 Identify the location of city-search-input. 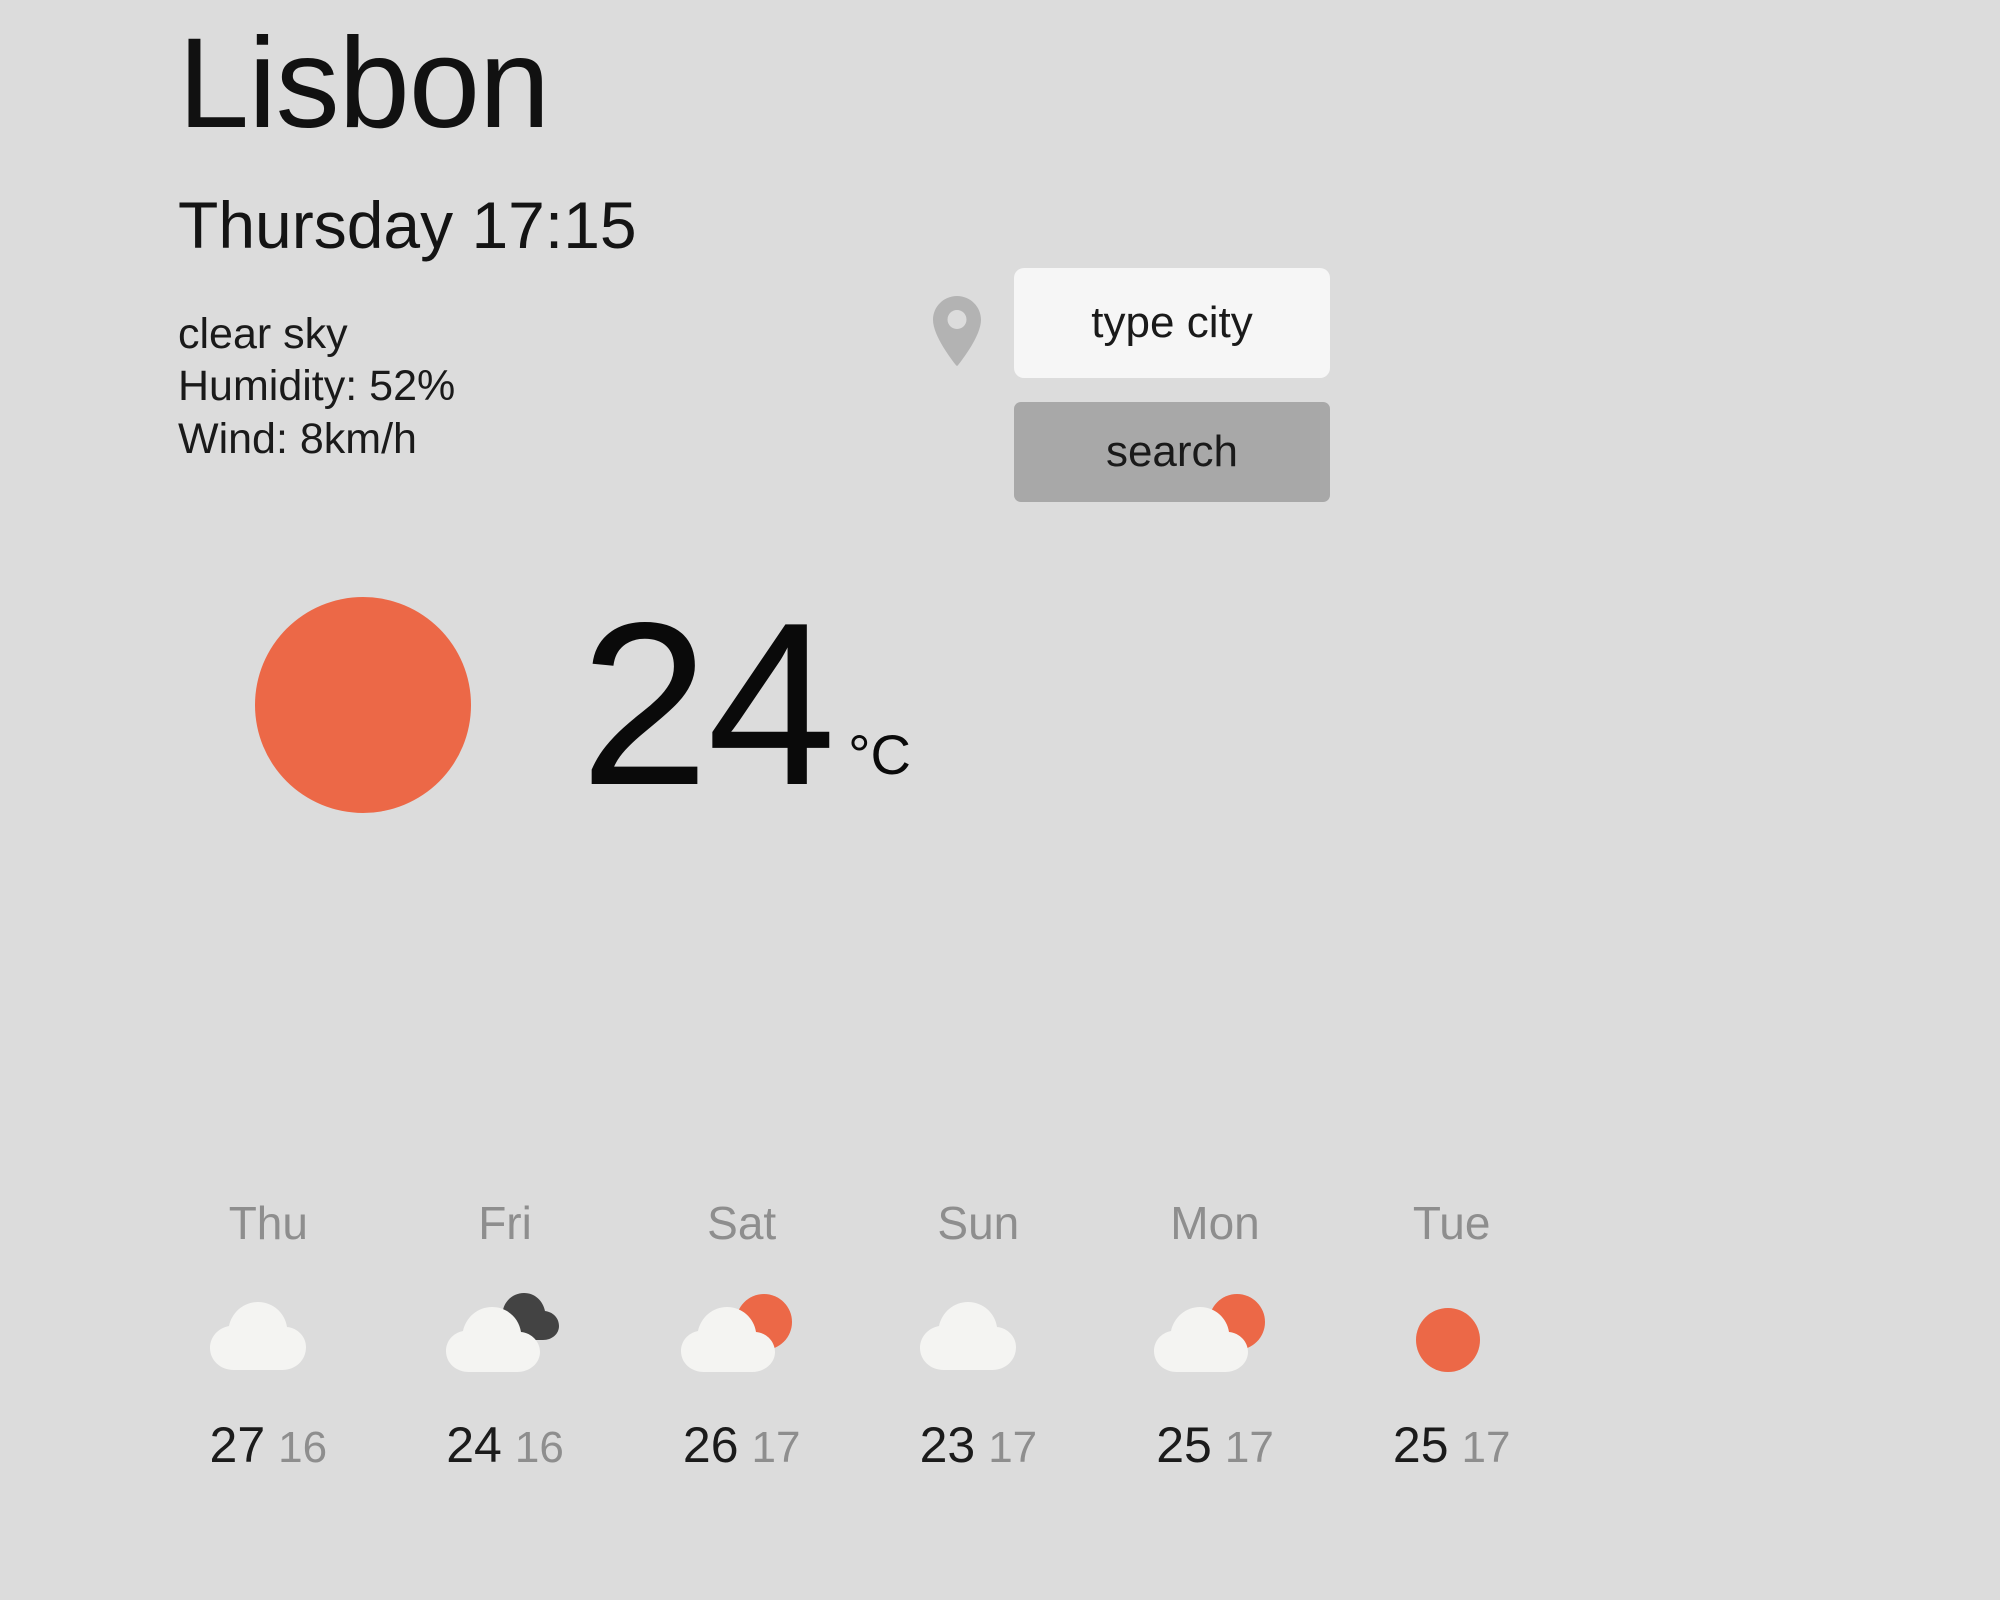
(1172, 323).